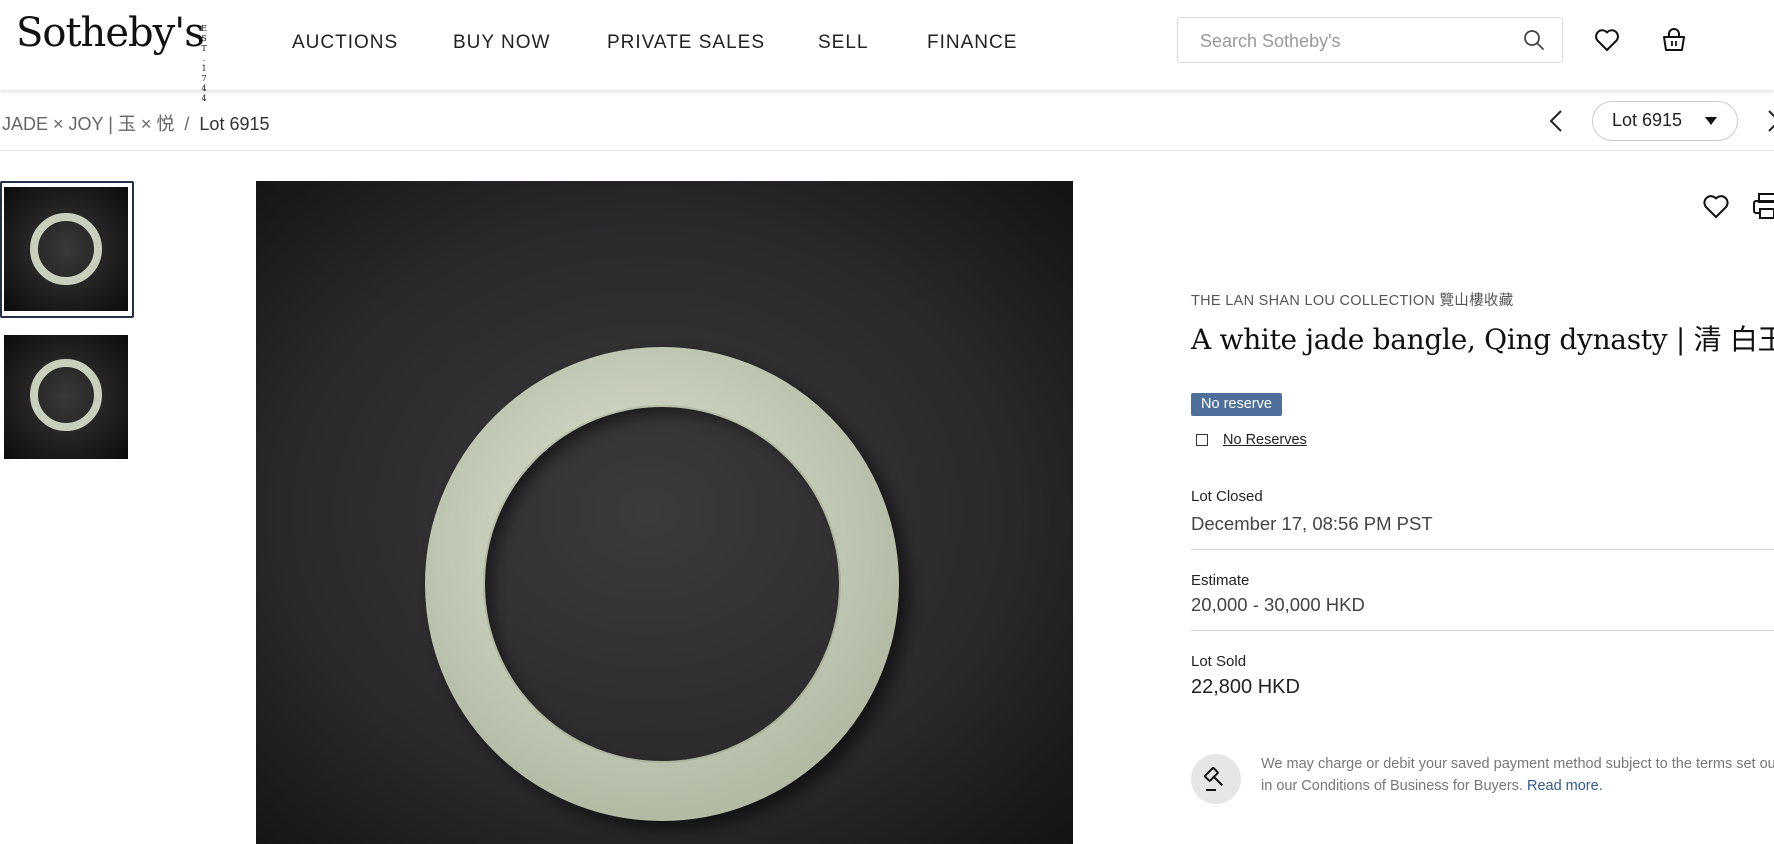 This screenshot has width=1774, height=844. Describe the element at coordinates (1647, 120) in the screenshot. I see `lot-select-value: Lot 6915` at that location.